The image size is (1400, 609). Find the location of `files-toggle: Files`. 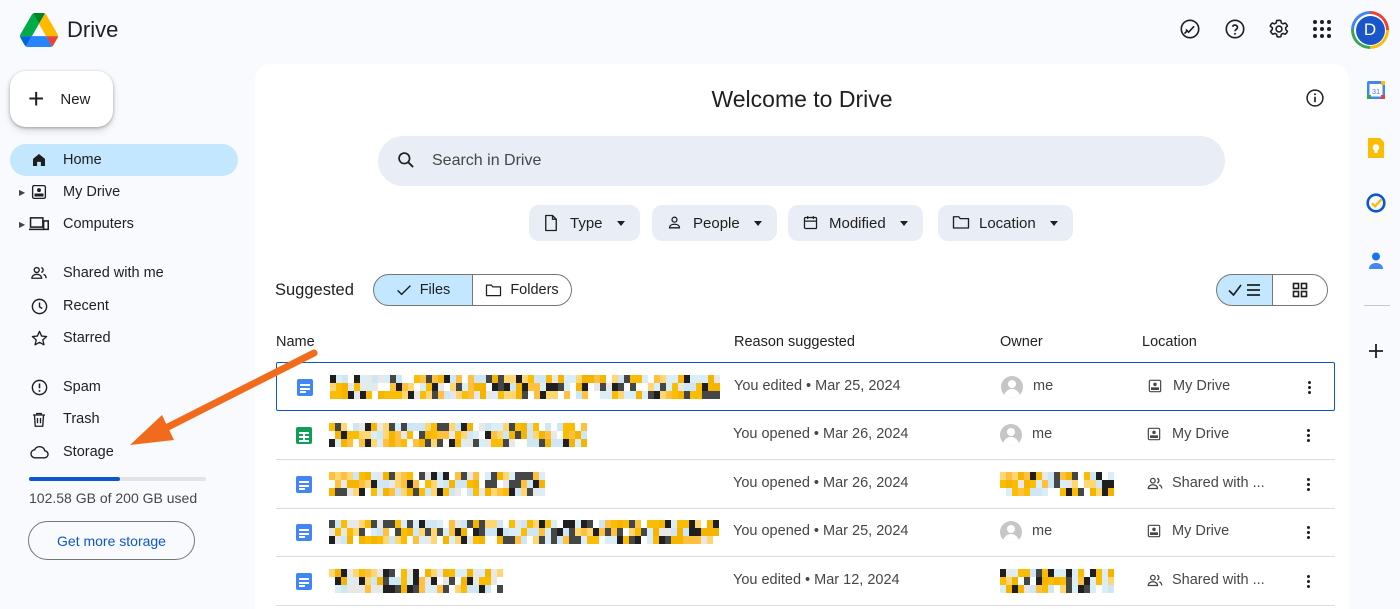

files-toggle: Files is located at coordinates (423, 290).